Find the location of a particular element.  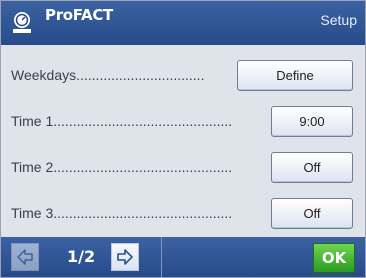

arrow-left-icon is located at coordinates (25, 257).